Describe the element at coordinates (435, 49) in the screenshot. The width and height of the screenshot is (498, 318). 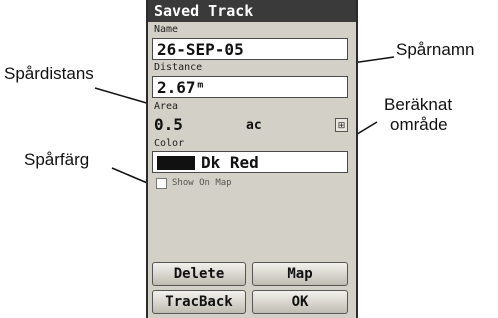
I see `callout-sparnamn: Spårnamn` at that location.